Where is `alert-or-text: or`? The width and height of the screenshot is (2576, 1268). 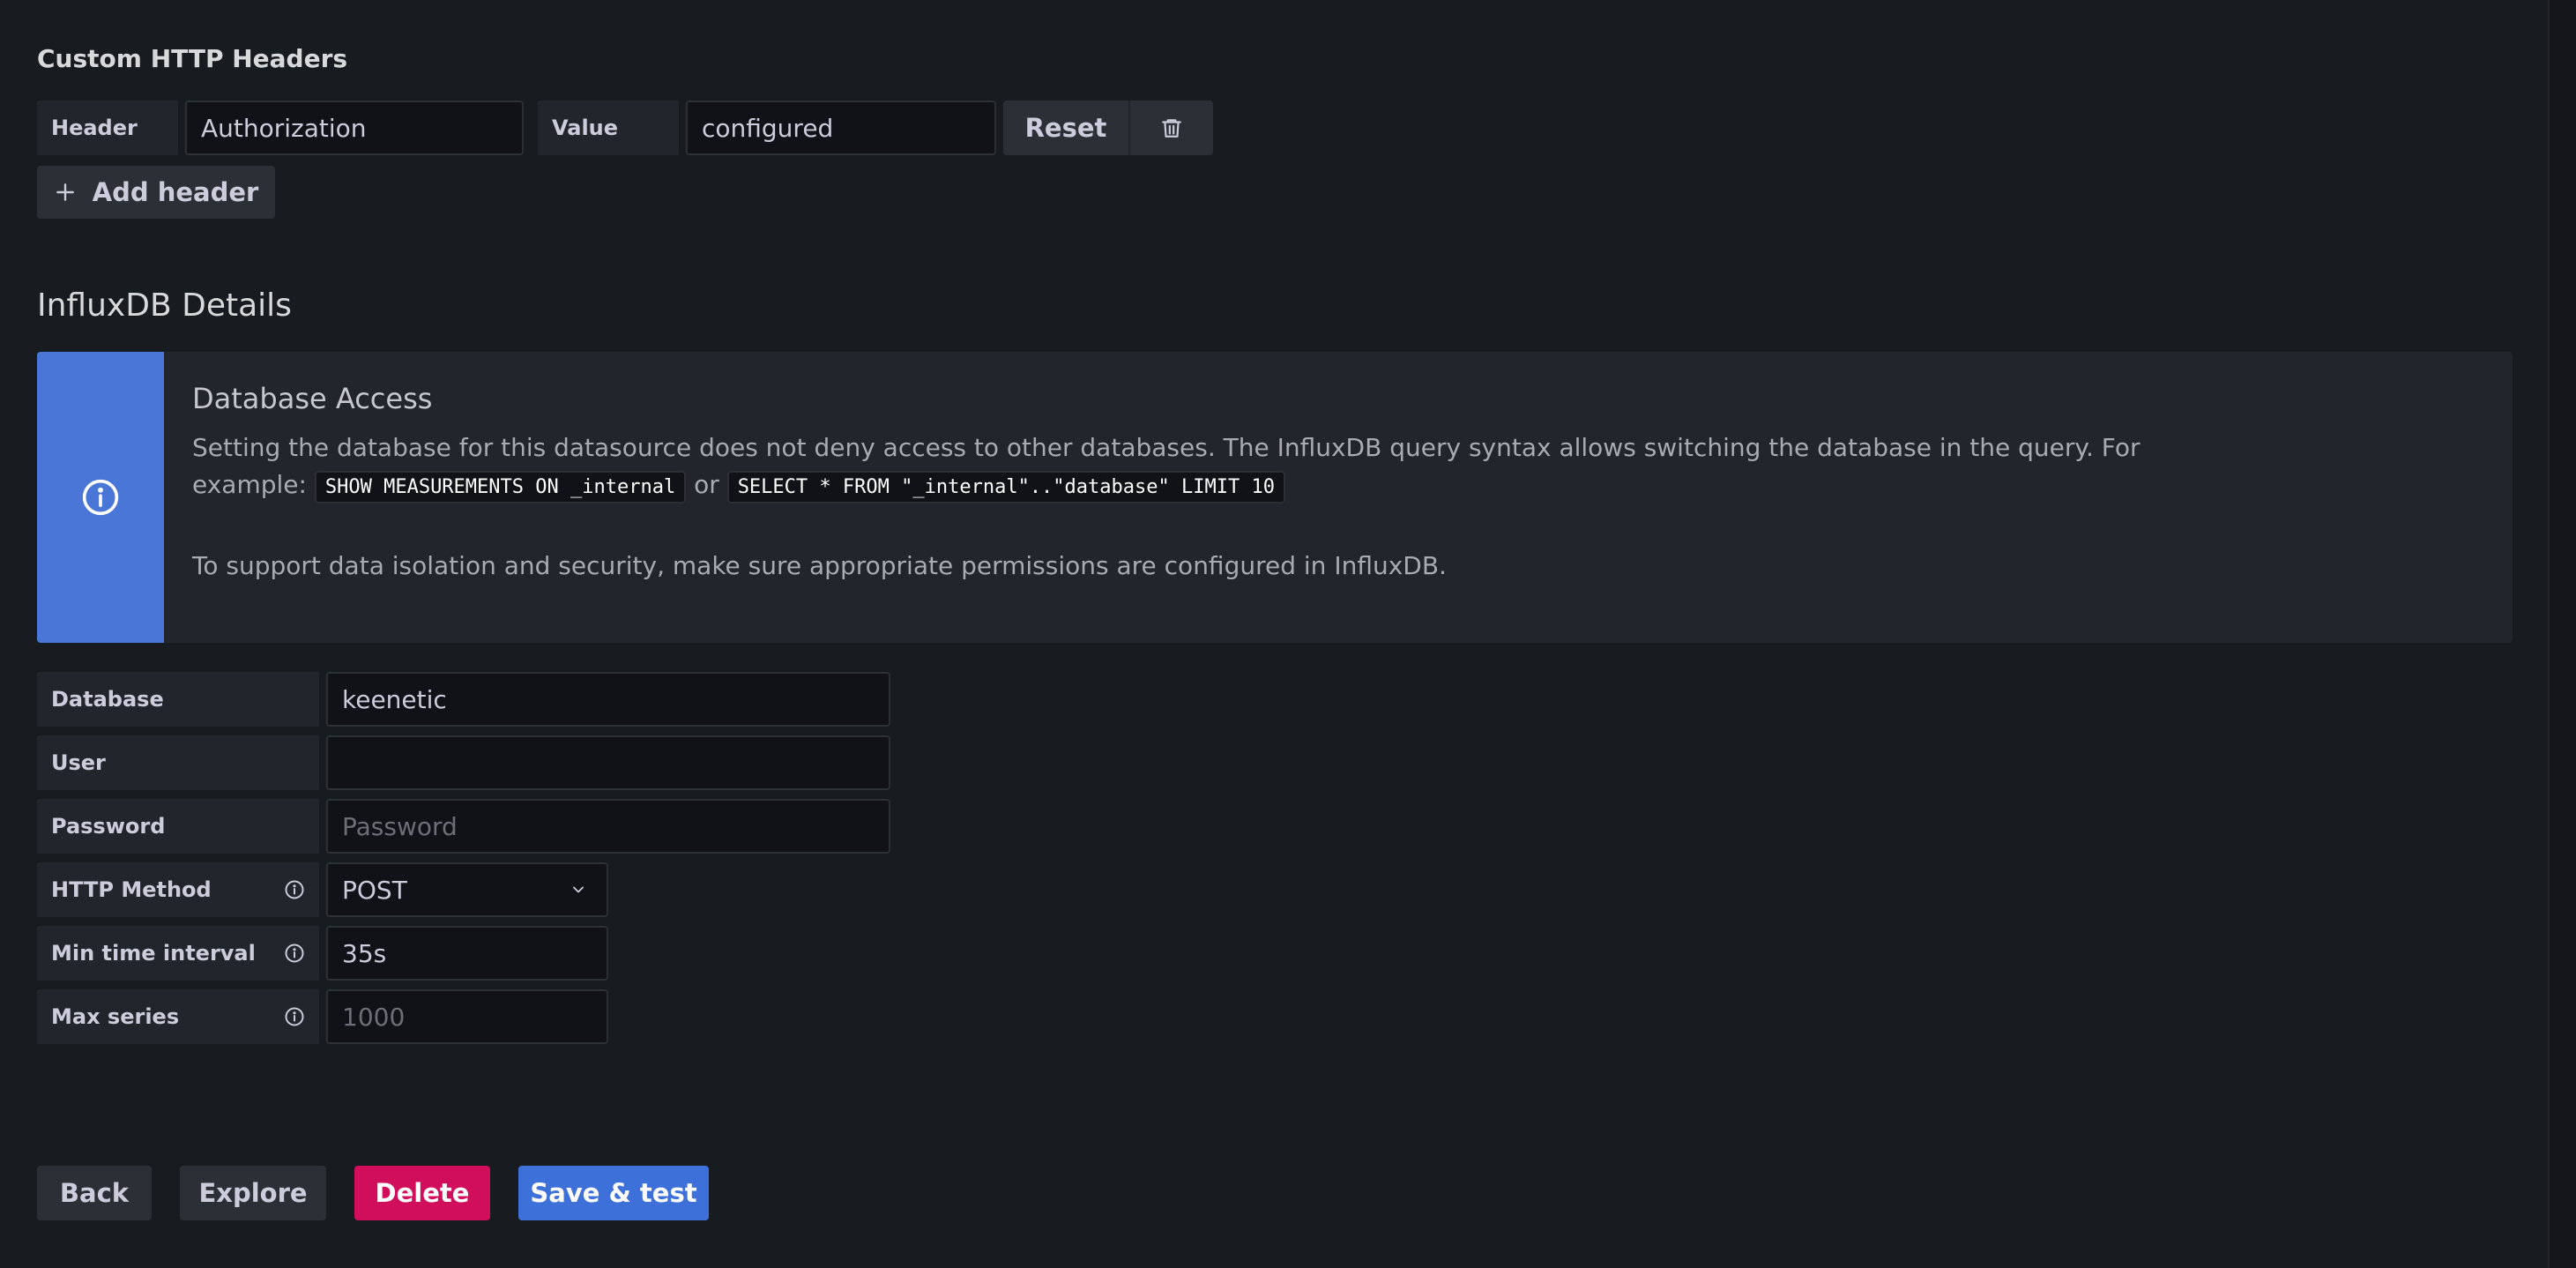 alert-or-text: or is located at coordinates (707, 484).